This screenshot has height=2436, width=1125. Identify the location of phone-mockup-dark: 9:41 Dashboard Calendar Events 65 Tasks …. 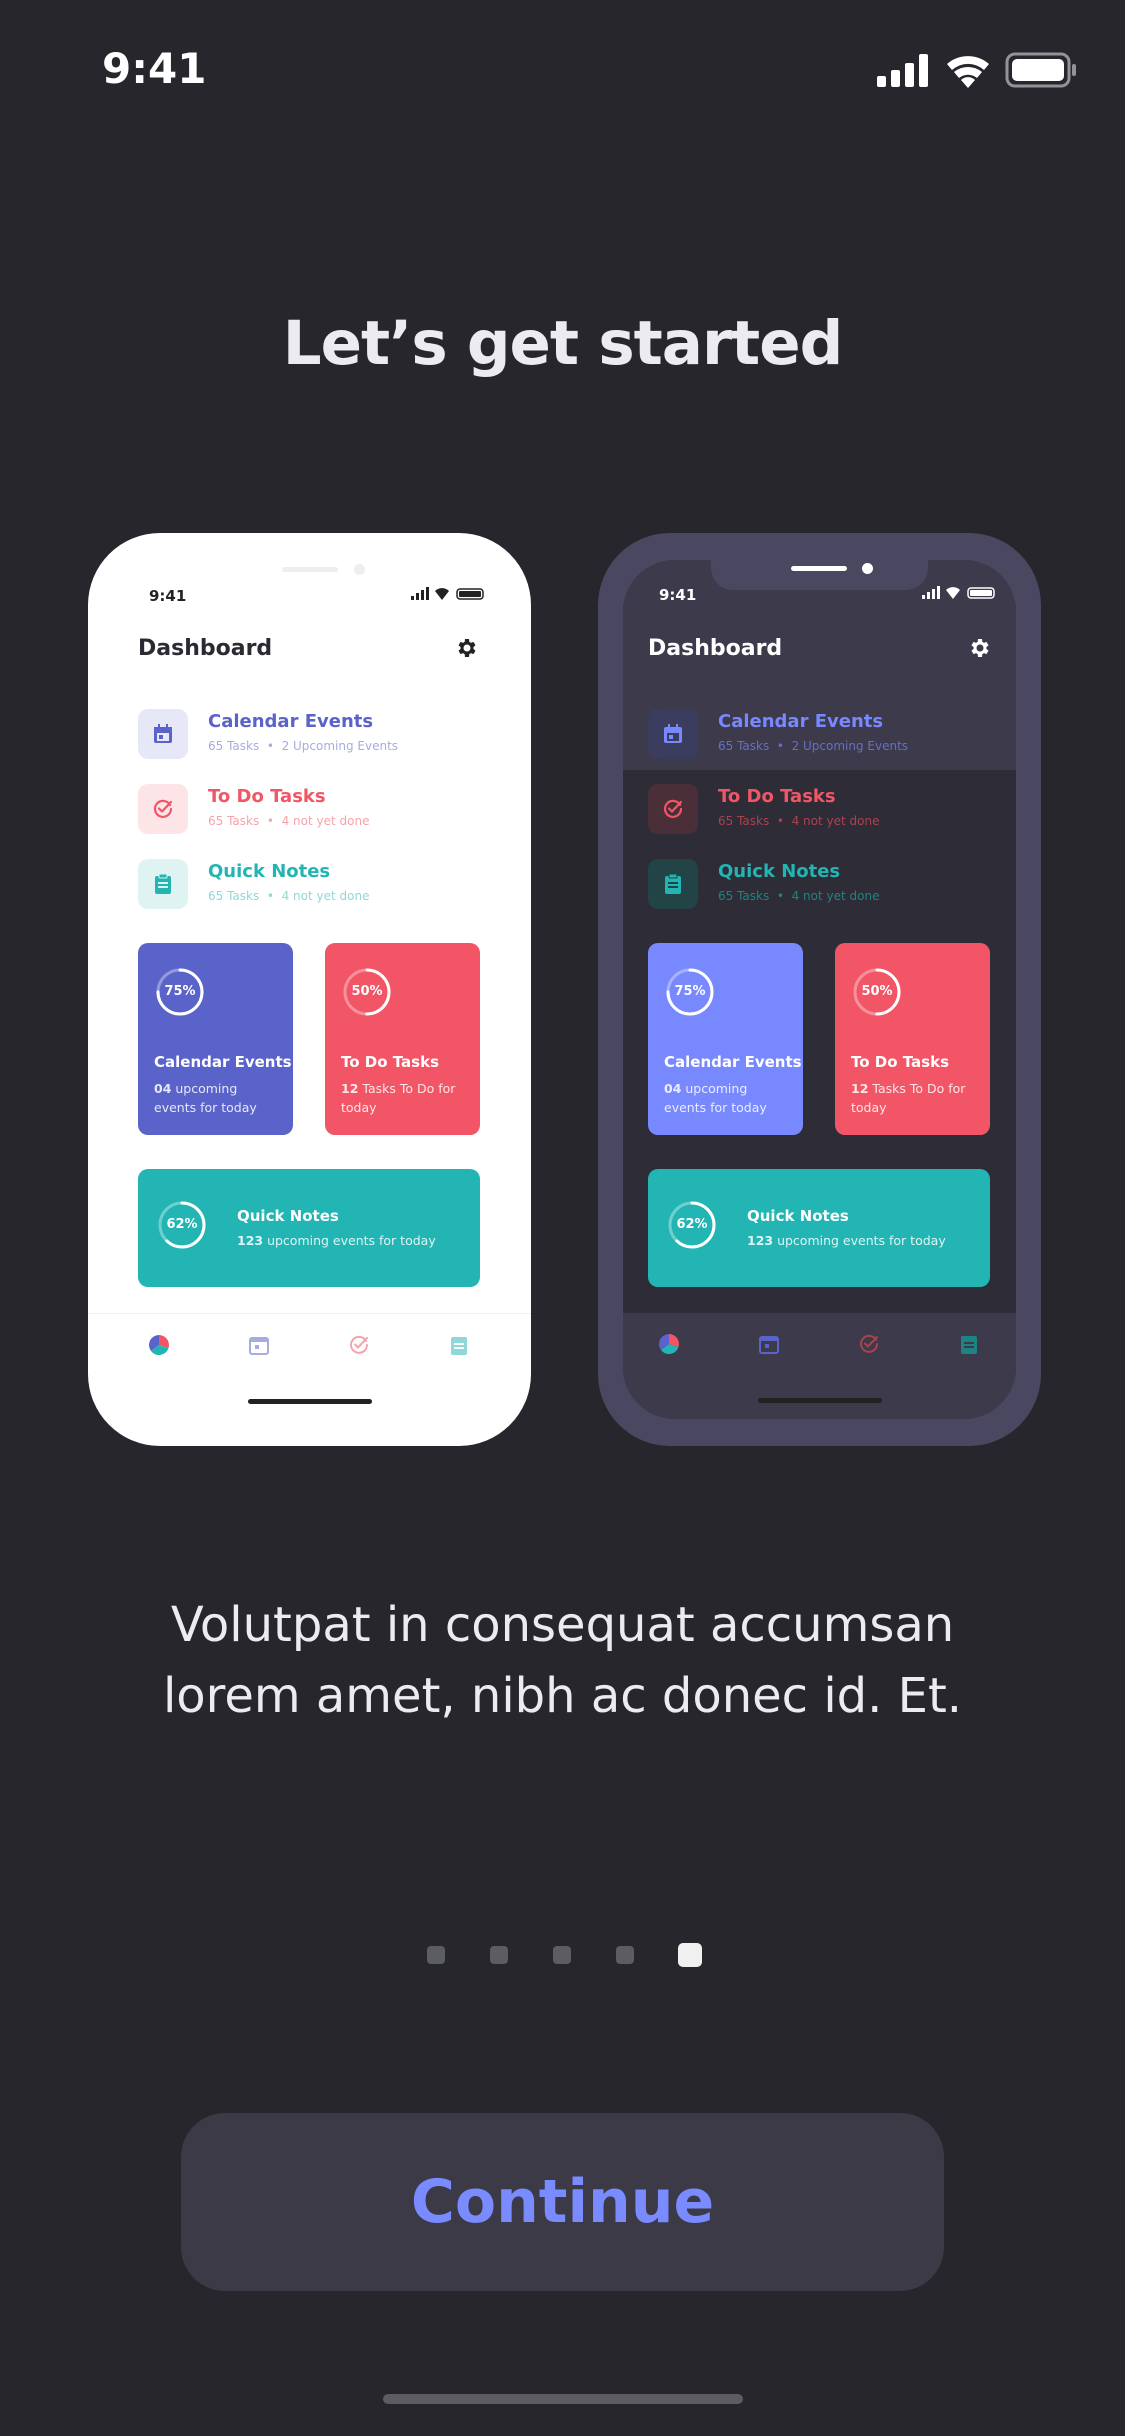
(819, 989).